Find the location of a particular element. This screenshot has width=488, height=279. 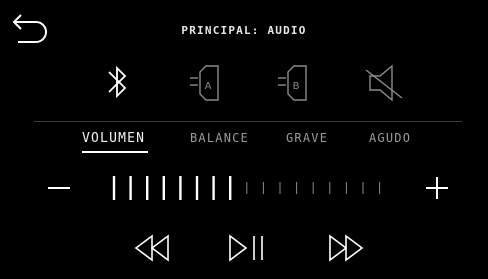

minus-icon is located at coordinates (59, 188).